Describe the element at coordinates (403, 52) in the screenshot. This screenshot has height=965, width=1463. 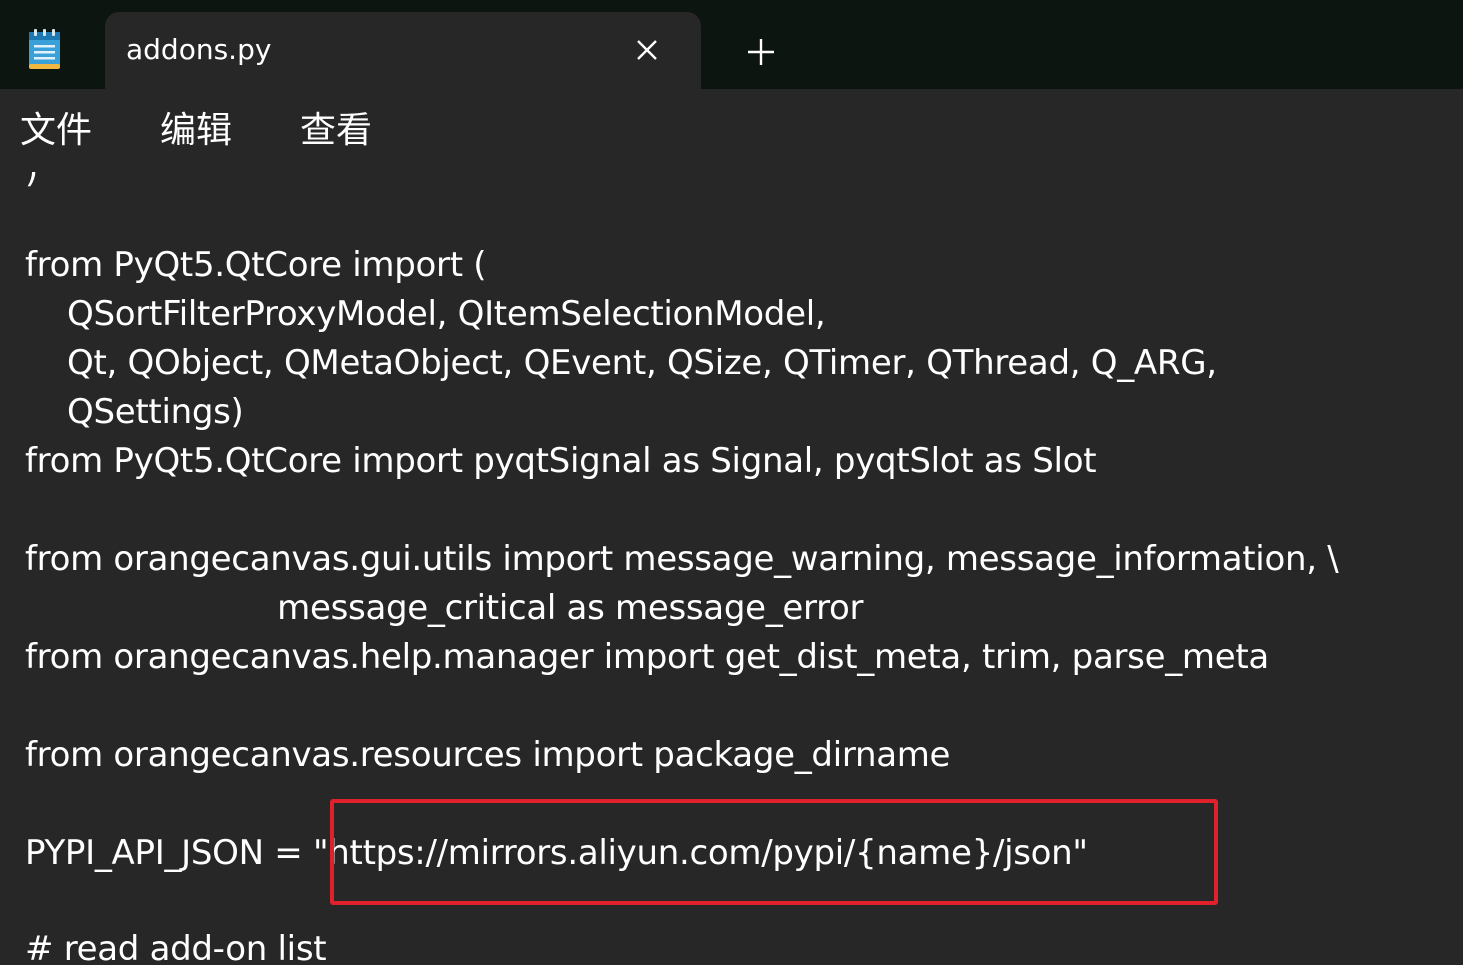
I see `tab-addons: addons.py` at that location.